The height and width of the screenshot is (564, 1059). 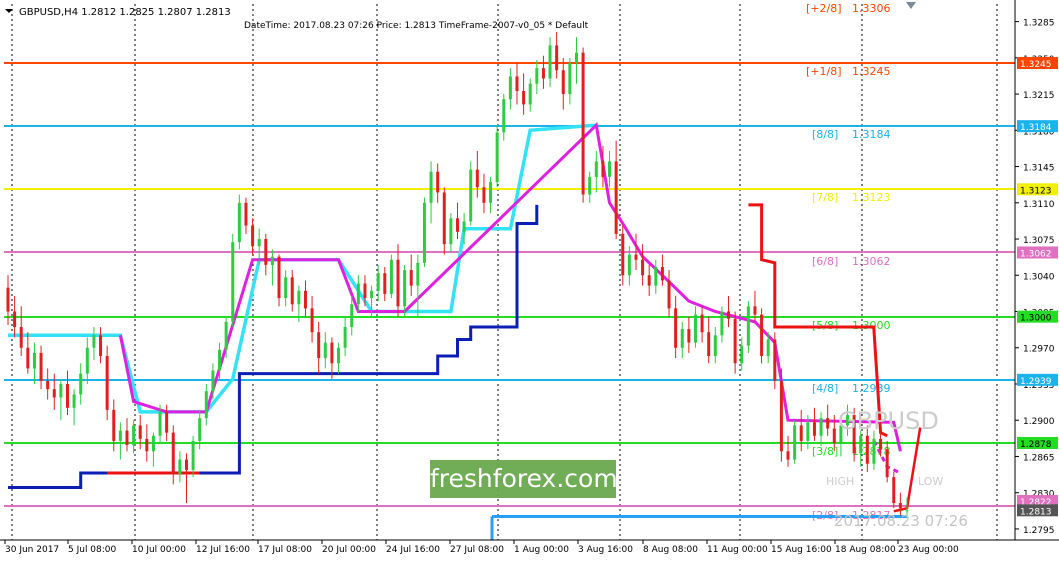 I want to click on time-tick-label: 3 Aug 16:00, so click(x=605, y=550).